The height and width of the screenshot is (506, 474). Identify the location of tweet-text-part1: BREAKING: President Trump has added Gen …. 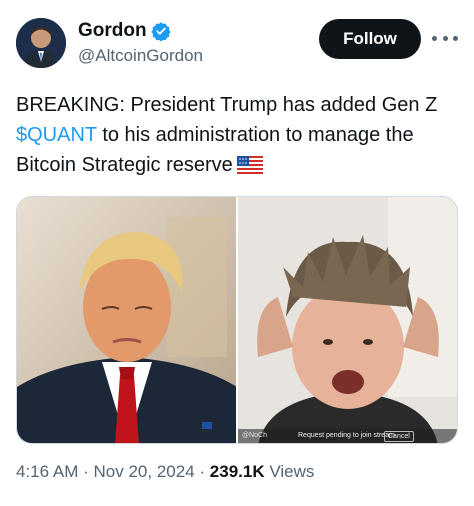
(227, 105).